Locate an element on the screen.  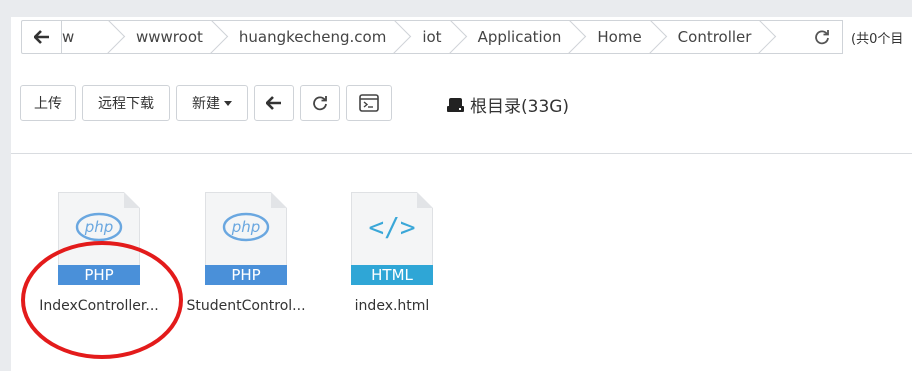
caret-down-icon is located at coordinates (228, 103).